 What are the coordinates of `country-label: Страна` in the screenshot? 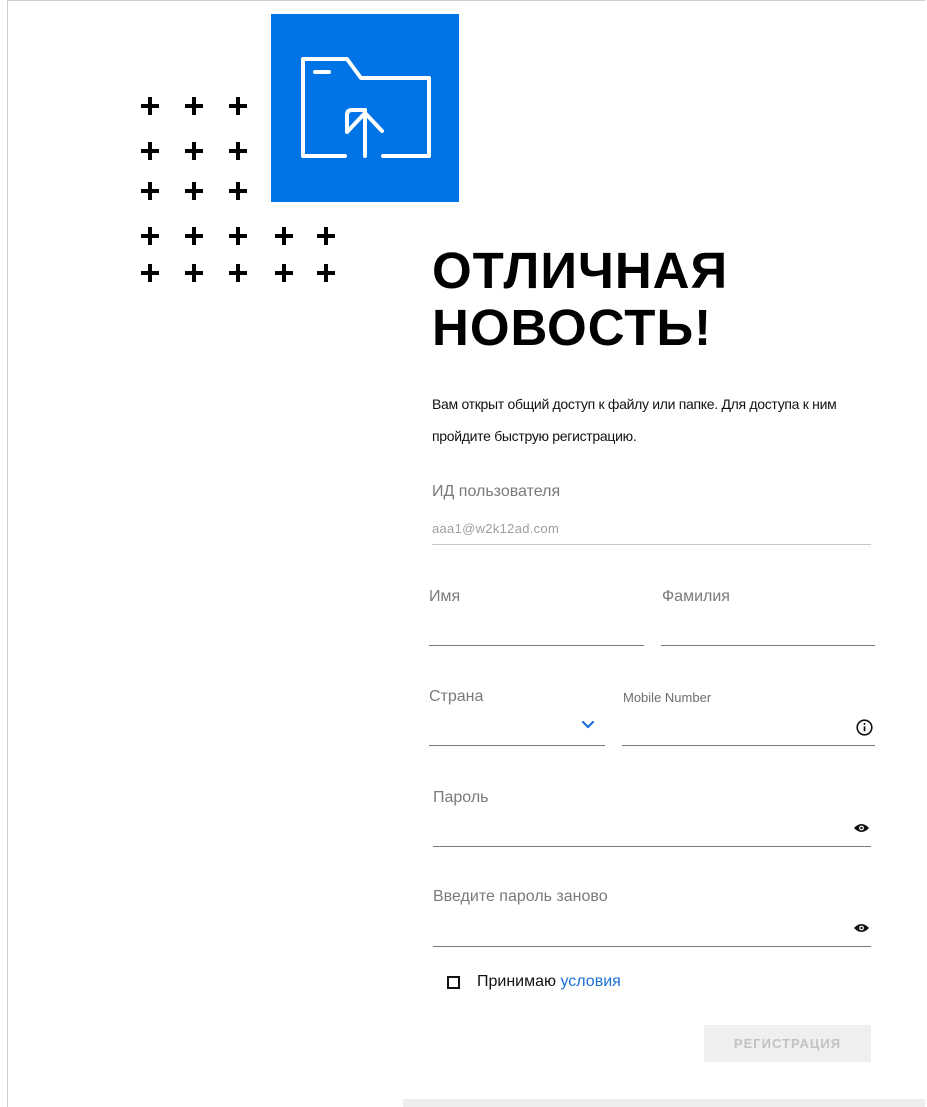 It's located at (456, 696).